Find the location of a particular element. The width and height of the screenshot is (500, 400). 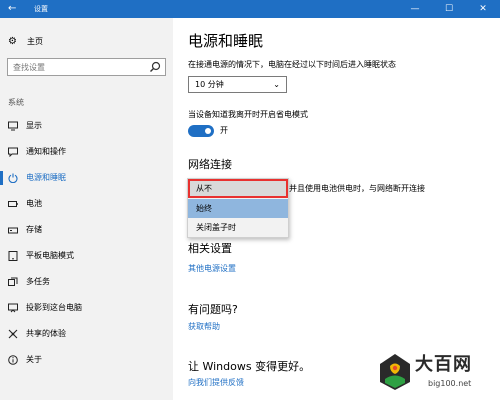

question-heading: 有问题吗? is located at coordinates (213, 309).